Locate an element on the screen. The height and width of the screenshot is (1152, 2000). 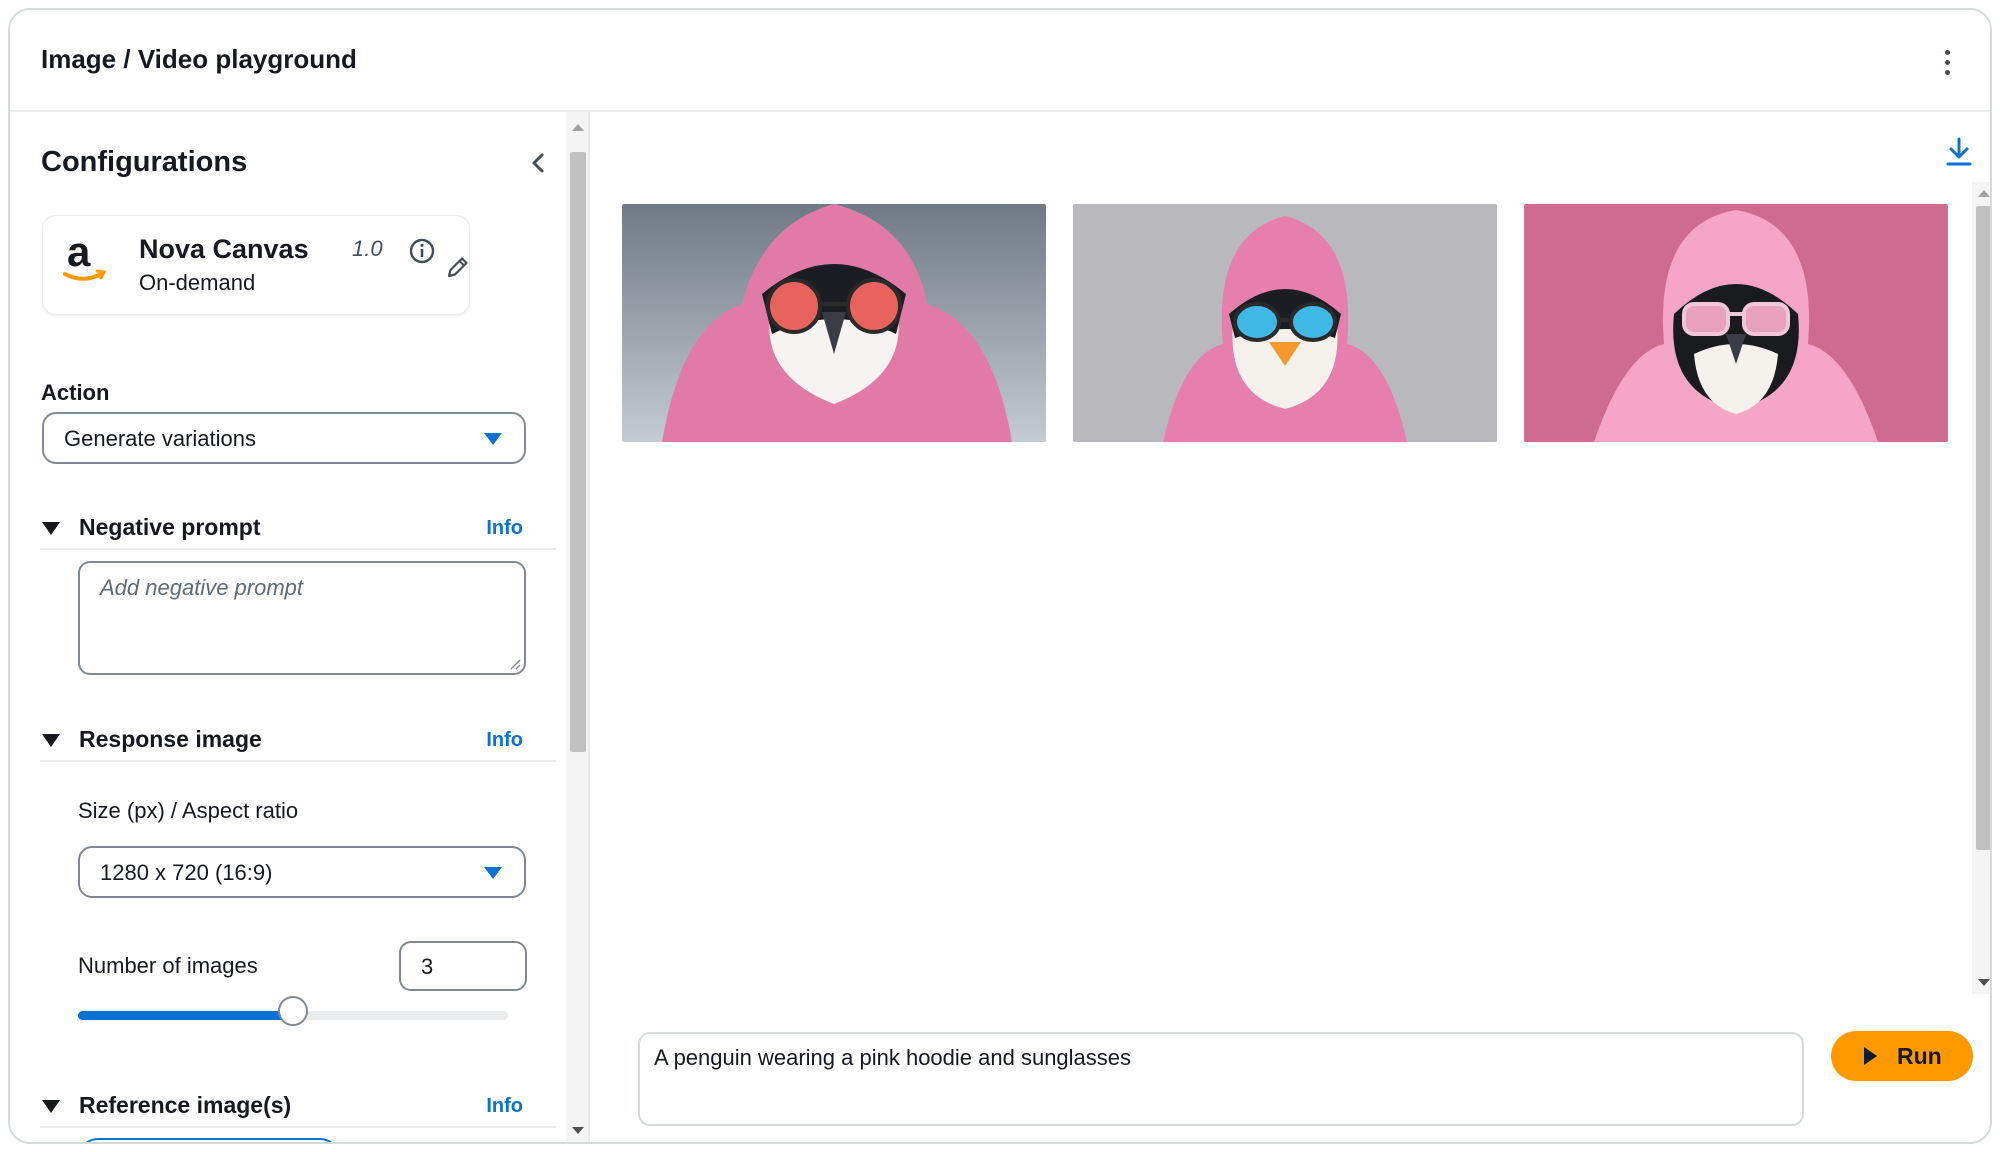
amazon-logo-icon: a is located at coordinates (85, 255).